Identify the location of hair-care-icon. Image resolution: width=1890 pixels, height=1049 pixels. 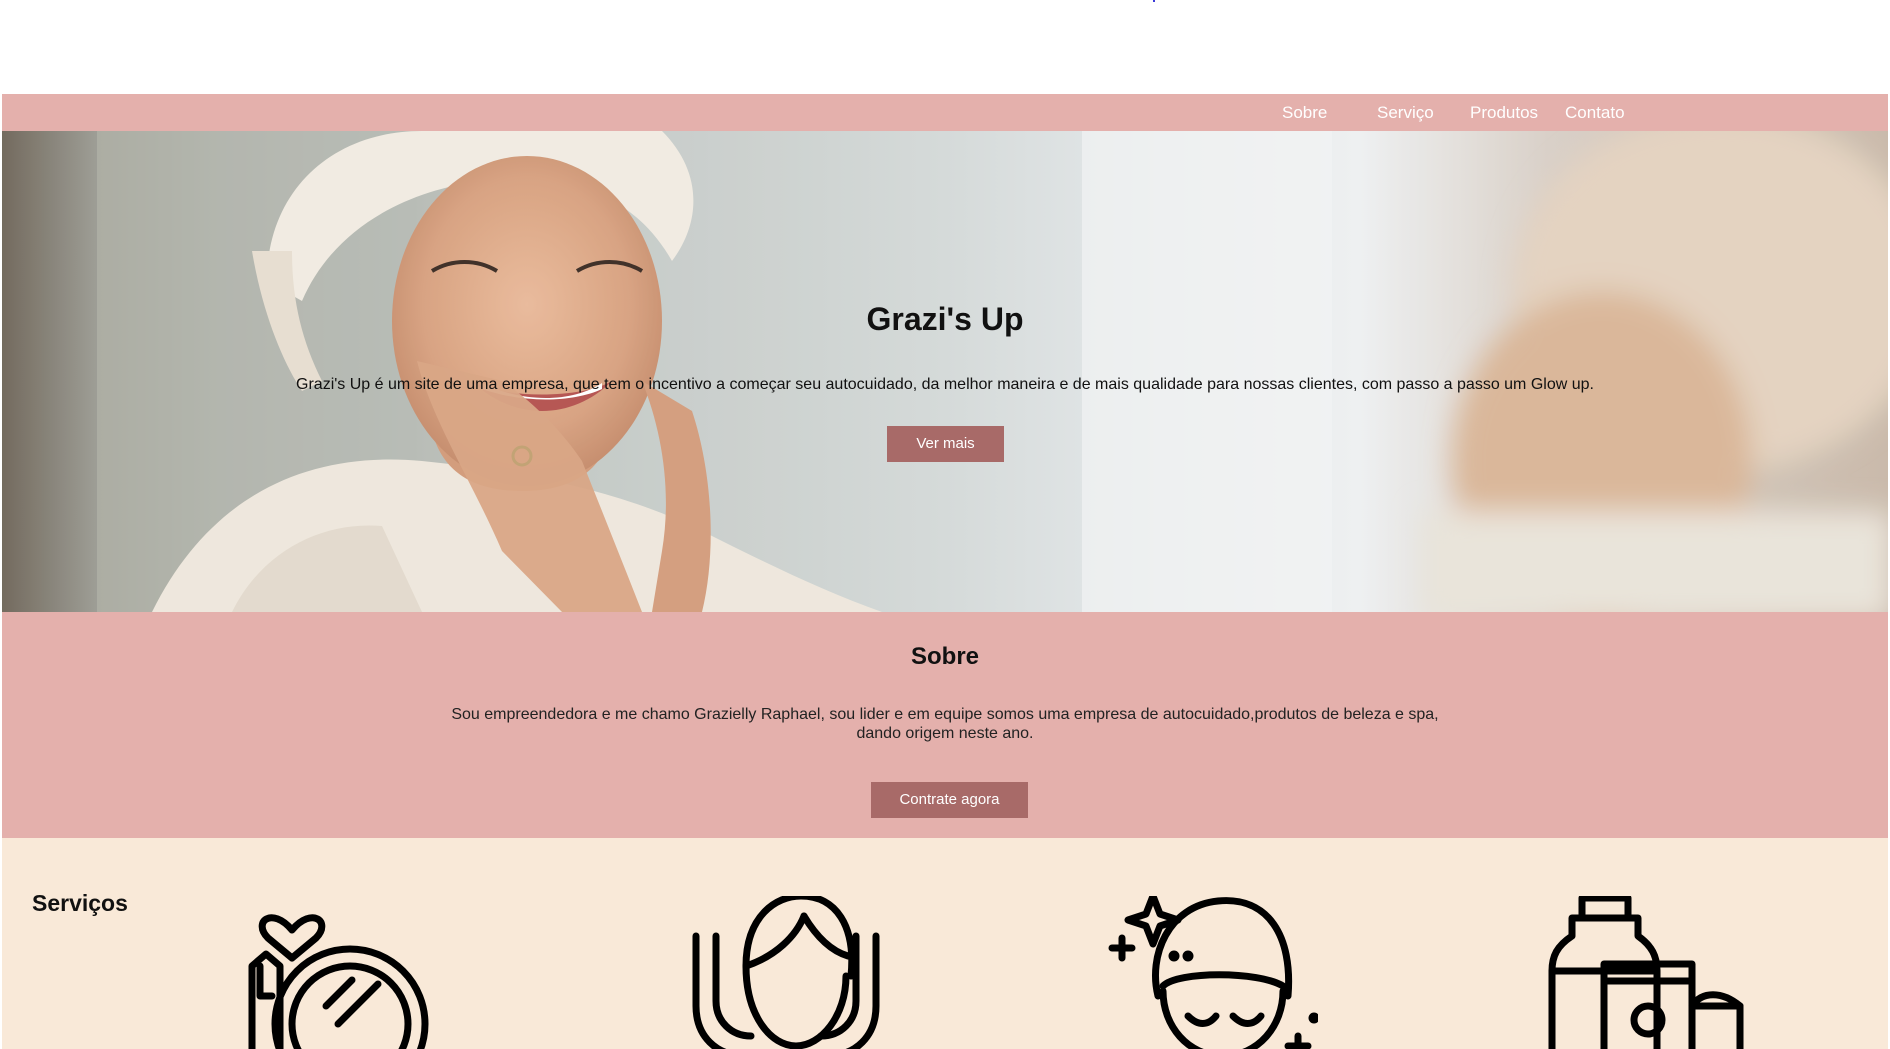
(786, 972).